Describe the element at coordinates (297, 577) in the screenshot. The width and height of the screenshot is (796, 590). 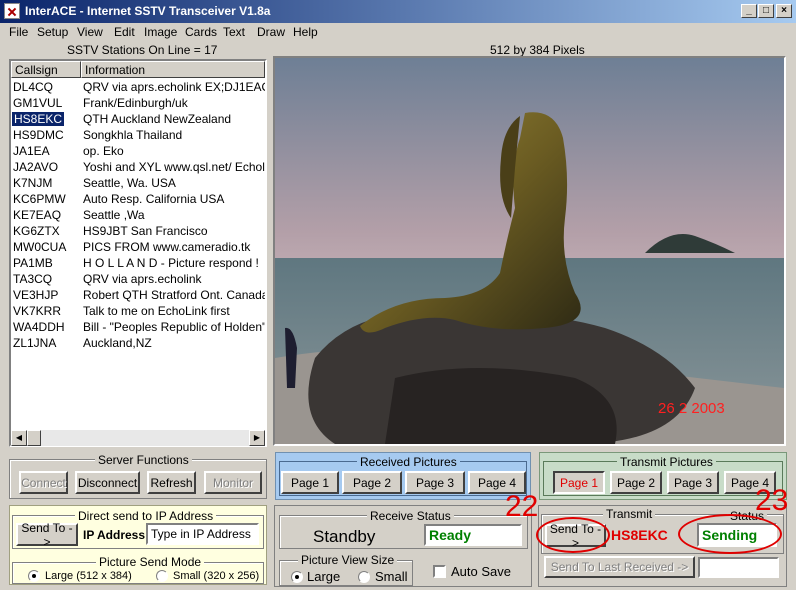
I see `view-size-large-radio` at that location.